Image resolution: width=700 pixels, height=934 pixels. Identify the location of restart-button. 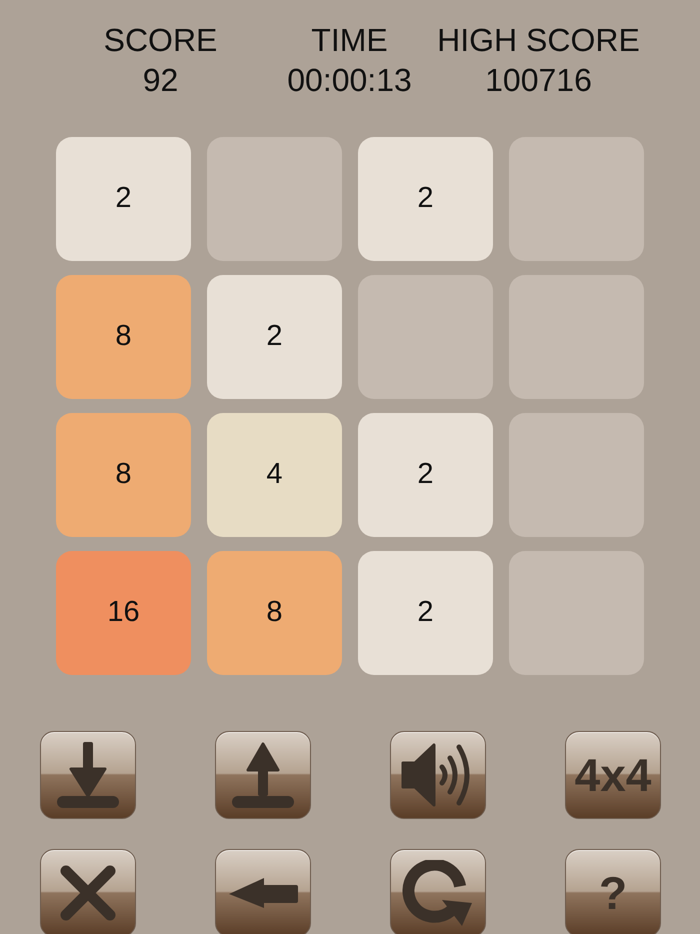
(438, 891).